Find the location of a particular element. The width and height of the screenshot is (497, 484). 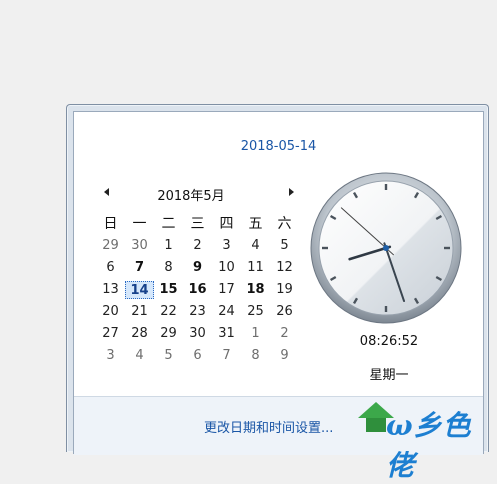

calendar-day: 23 is located at coordinates (197, 312).